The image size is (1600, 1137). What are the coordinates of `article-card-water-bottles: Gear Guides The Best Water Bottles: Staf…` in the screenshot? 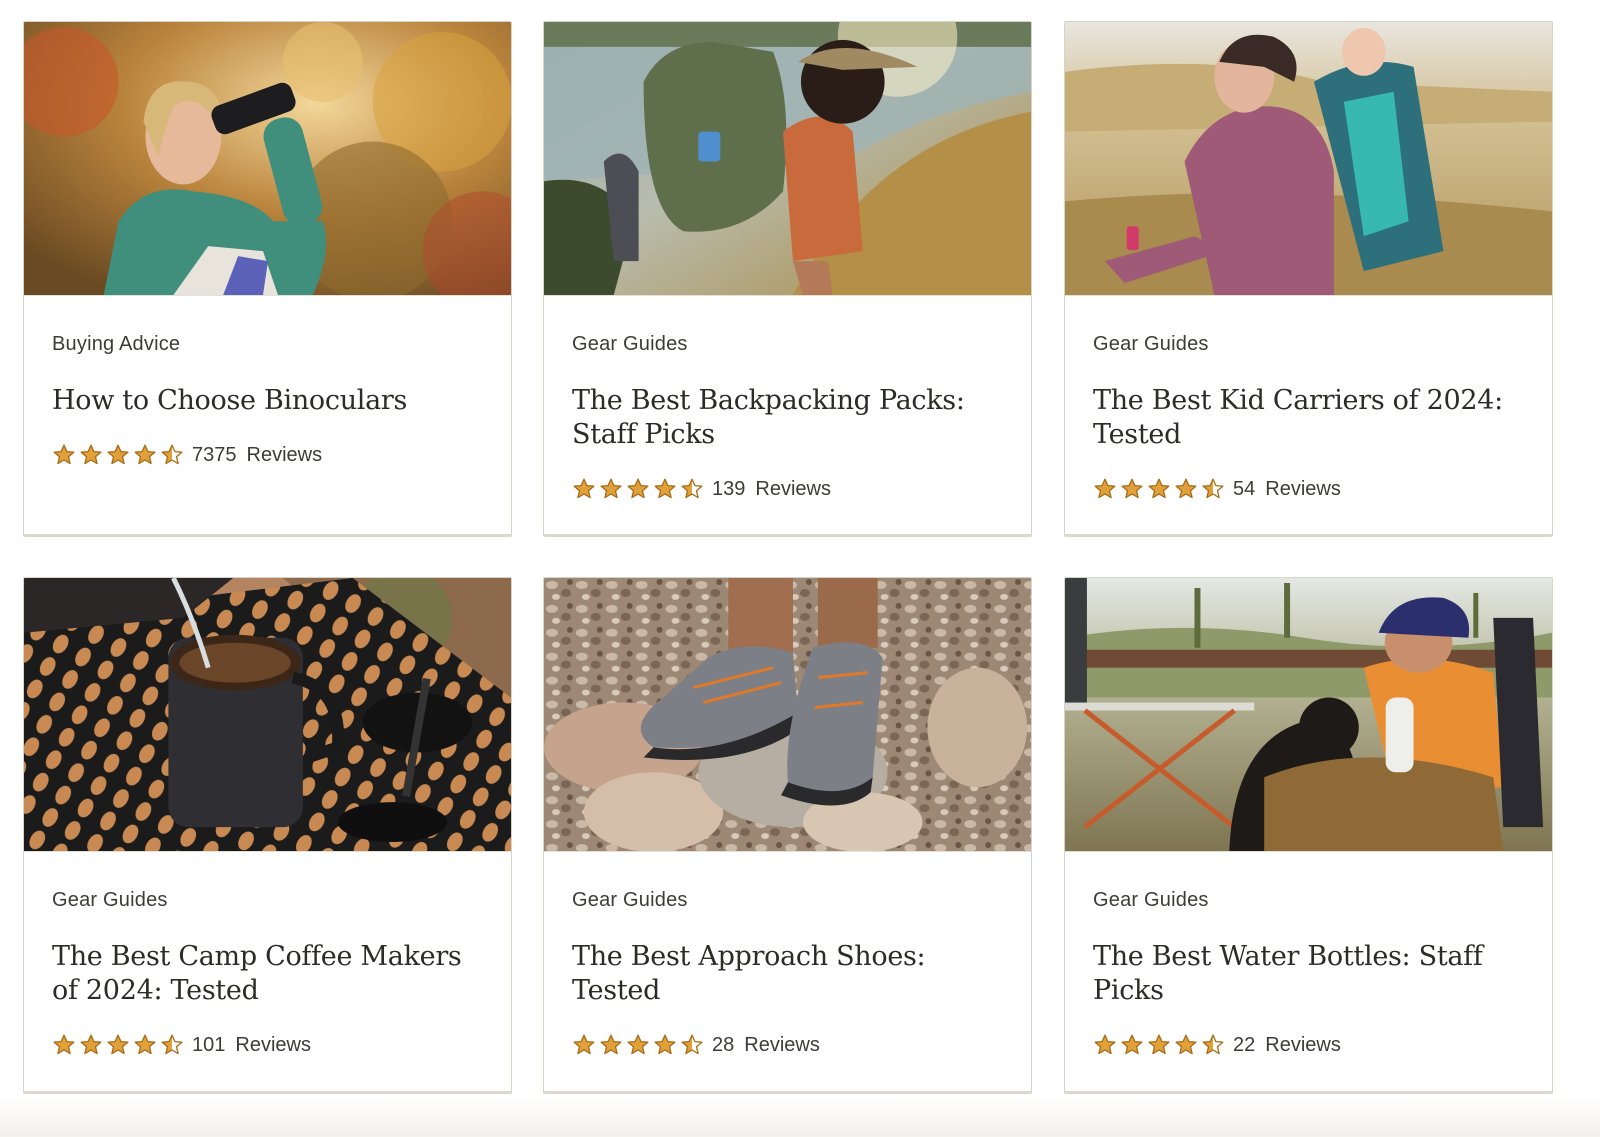 It's located at (1308, 835).